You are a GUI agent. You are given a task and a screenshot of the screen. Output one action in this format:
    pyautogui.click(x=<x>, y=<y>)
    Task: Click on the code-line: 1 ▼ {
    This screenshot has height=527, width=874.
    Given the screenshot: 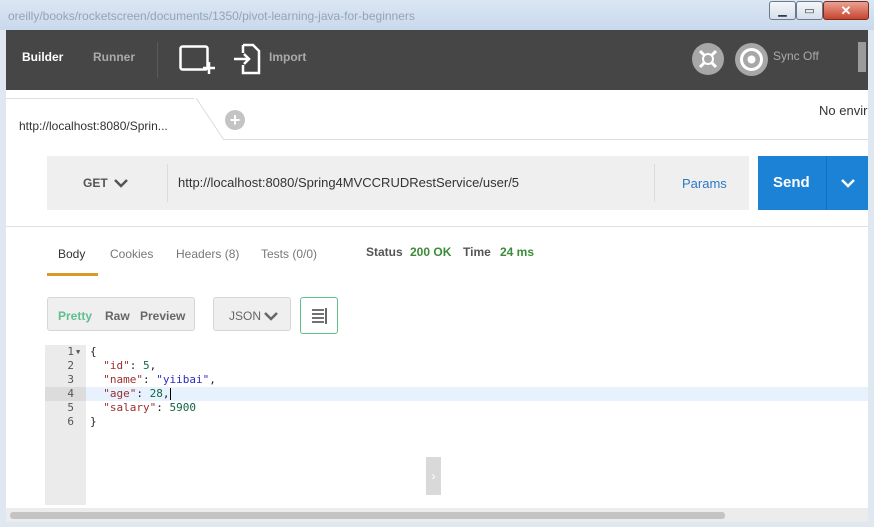 What is the action you would take?
    pyautogui.click(x=456, y=352)
    